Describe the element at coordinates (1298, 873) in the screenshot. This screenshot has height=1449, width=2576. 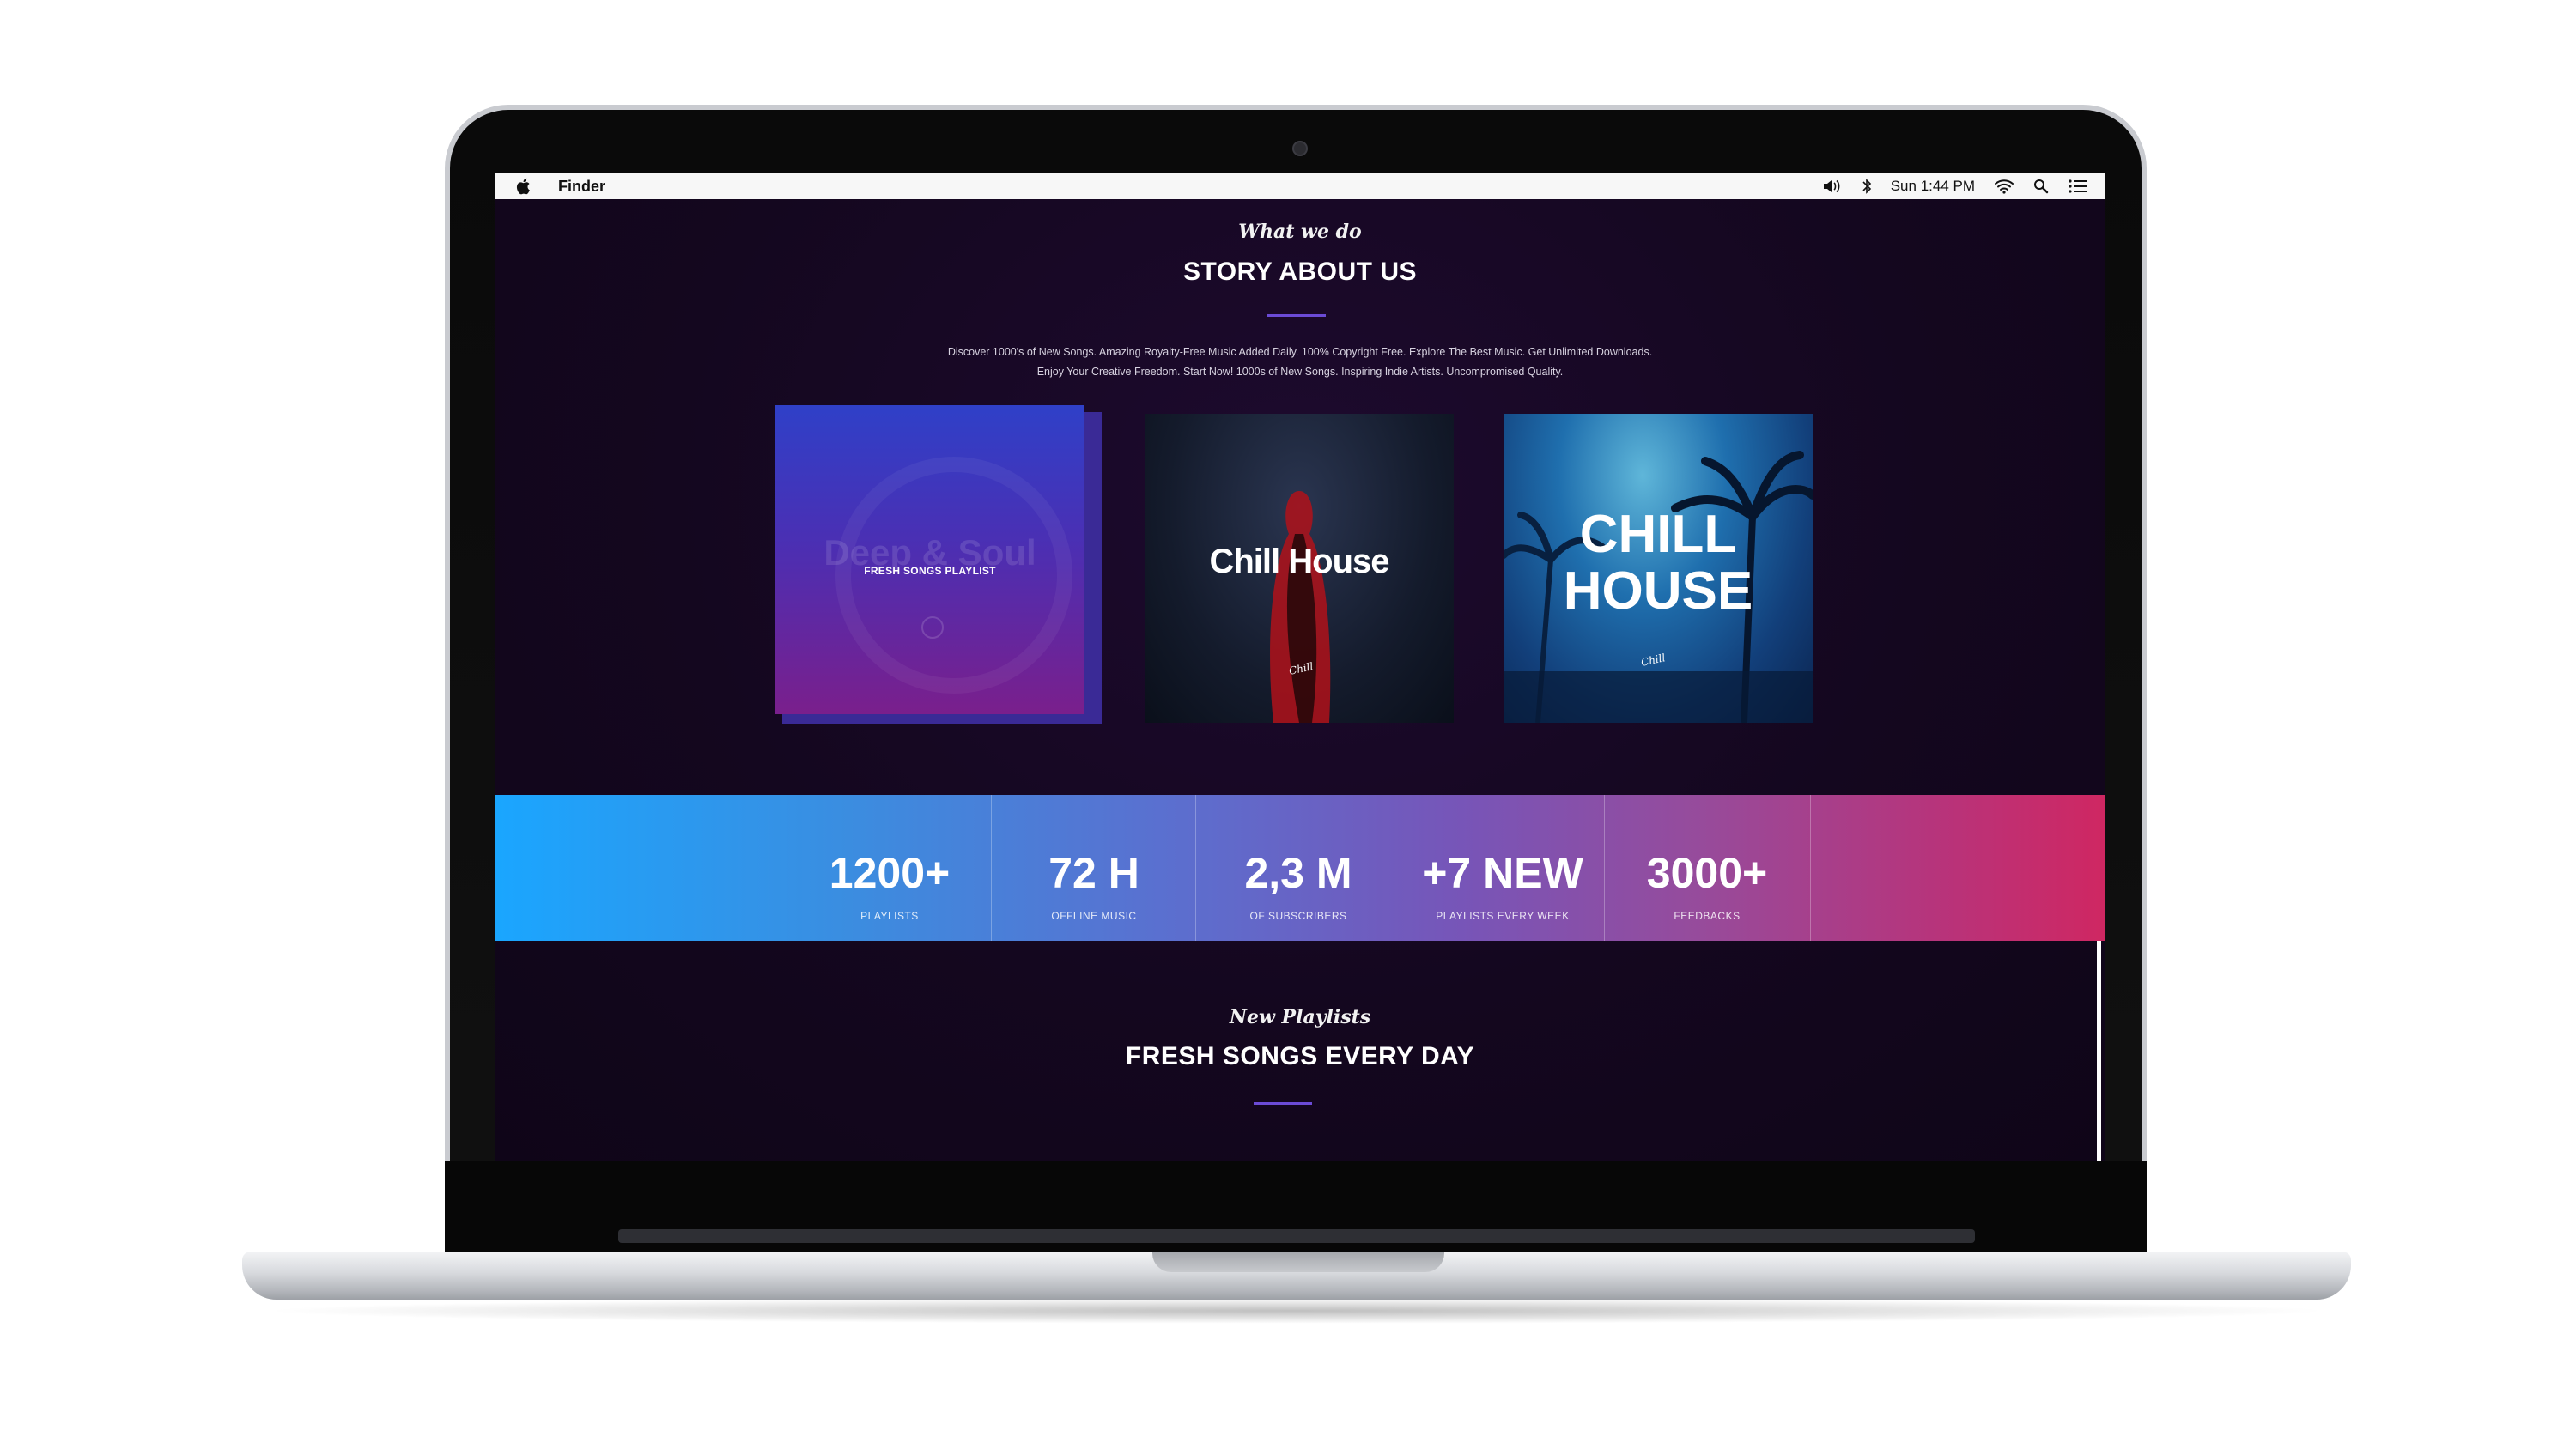
I see `stat-value: 2,3 M` at that location.